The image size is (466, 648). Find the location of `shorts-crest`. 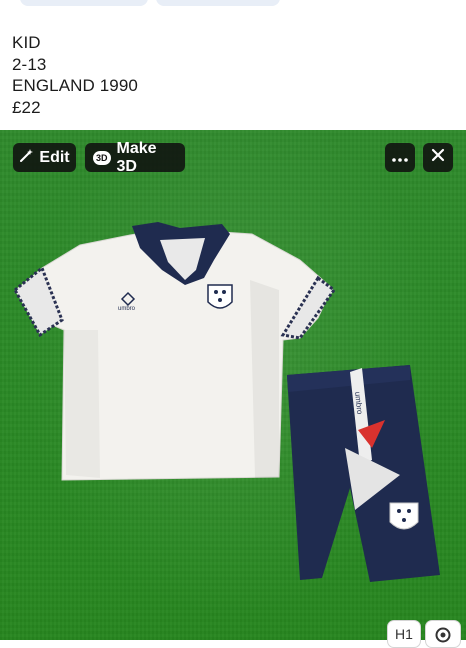

shorts-crest is located at coordinates (404, 516).